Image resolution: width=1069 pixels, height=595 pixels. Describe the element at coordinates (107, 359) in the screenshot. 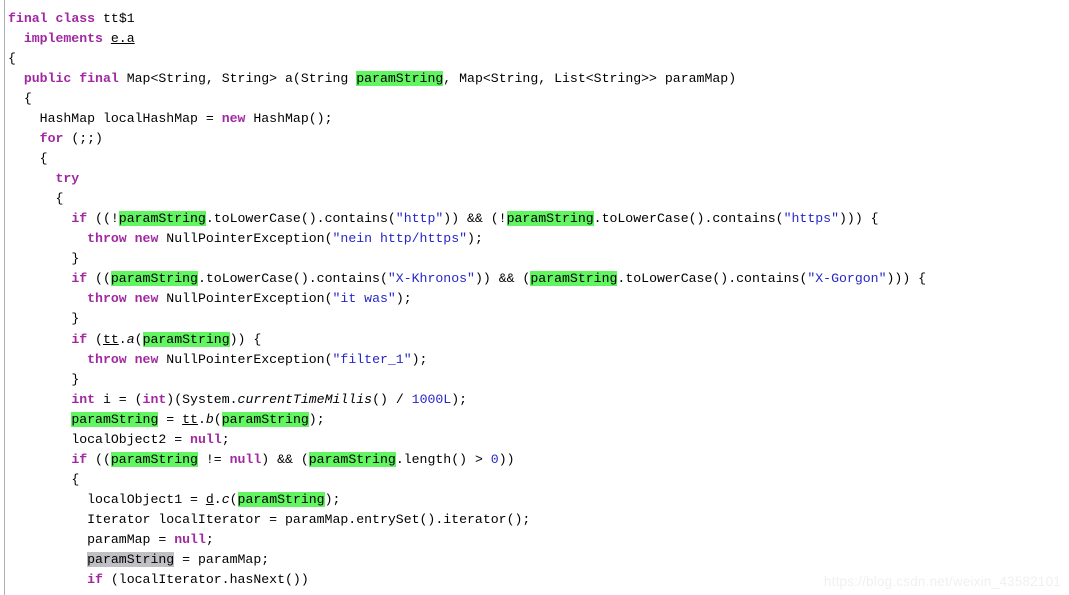

I see `code-token: throw` at that location.